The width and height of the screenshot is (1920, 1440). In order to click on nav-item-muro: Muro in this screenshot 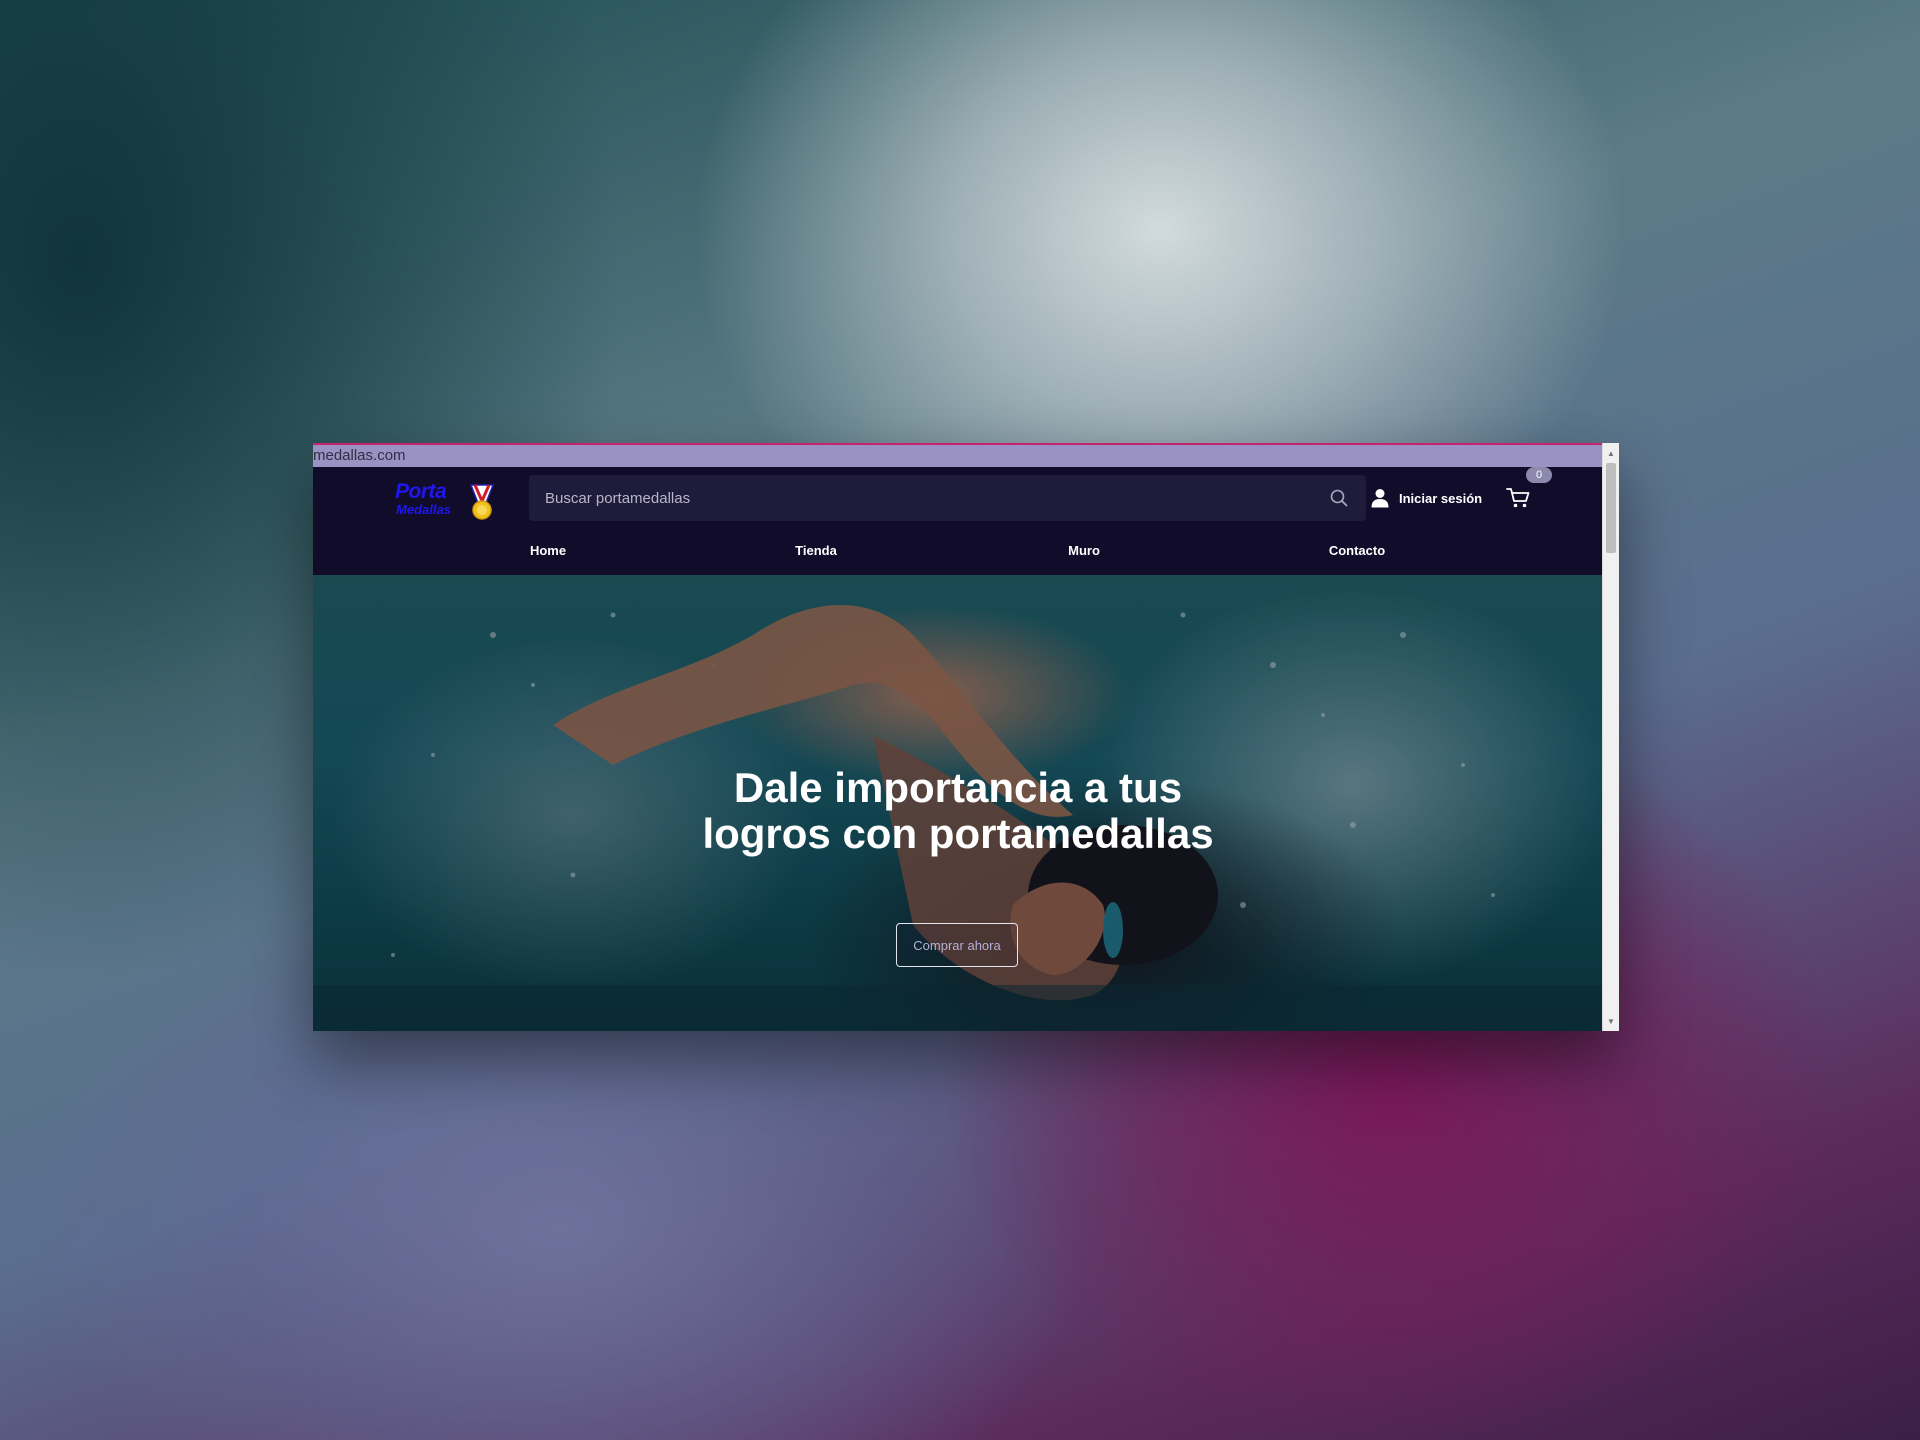, I will do `click(1084, 550)`.